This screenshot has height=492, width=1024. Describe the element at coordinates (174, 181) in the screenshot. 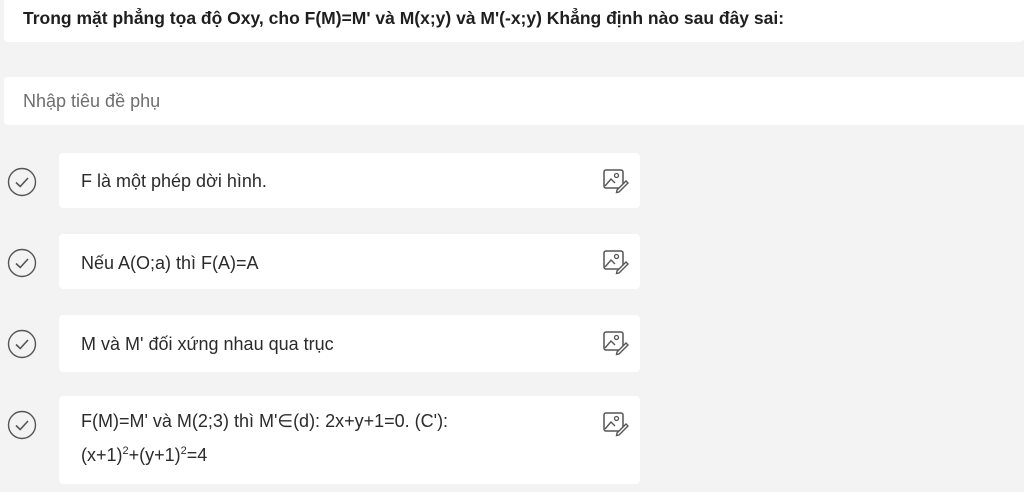

I see `option-1-text: F là một phép dời hình.` at that location.